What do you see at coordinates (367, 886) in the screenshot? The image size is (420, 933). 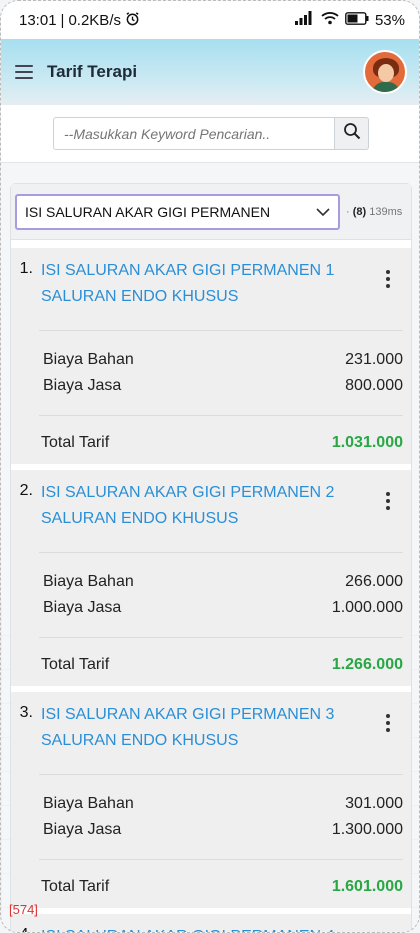 I see `total-value: 1.601.000` at bounding box center [367, 886].